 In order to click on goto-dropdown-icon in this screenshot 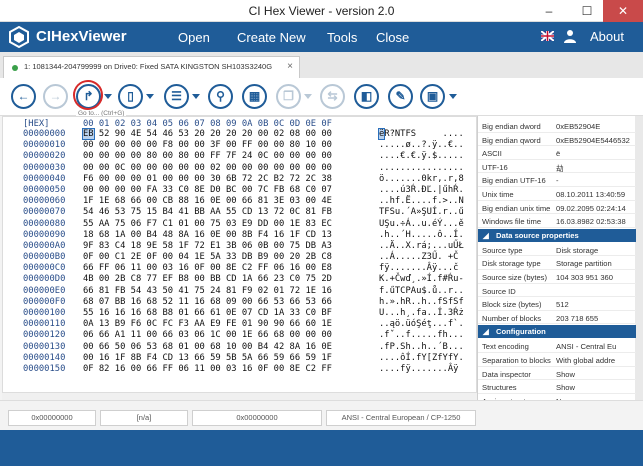, I will do `click(108, 96)`.